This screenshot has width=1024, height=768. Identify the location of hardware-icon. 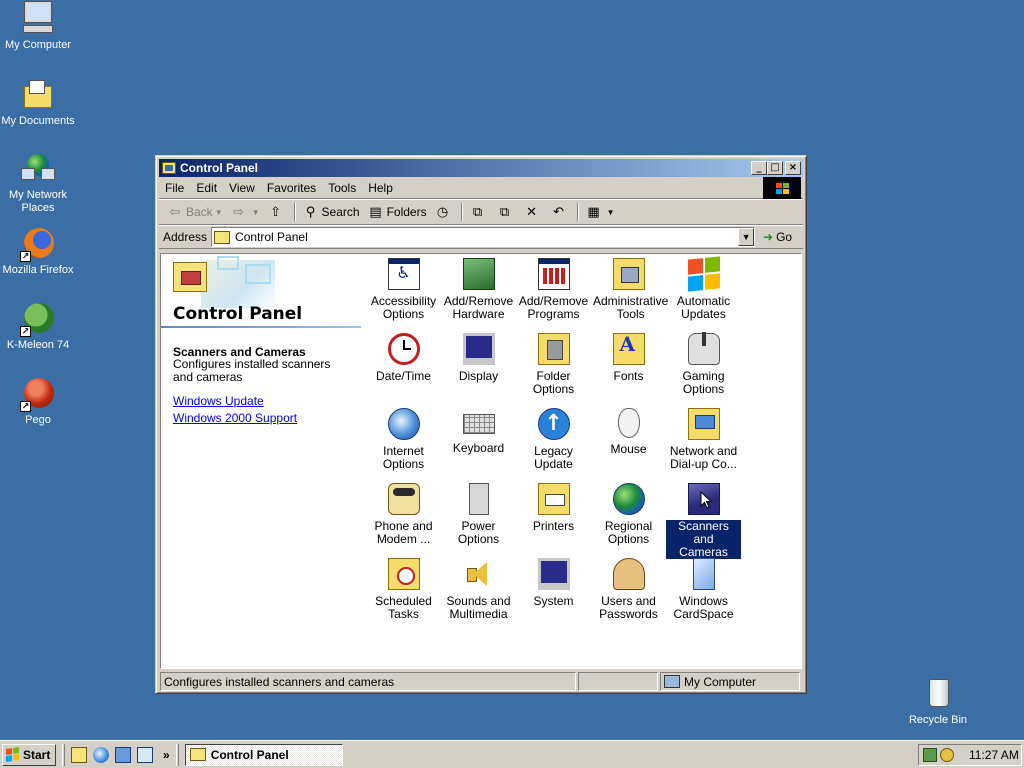
(478, 274).